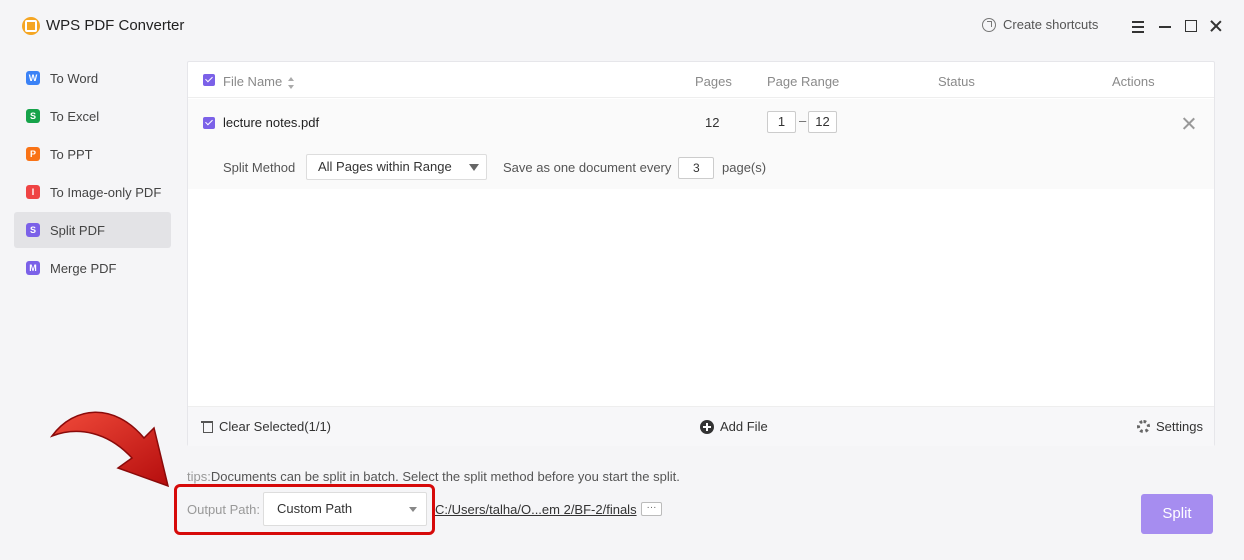  Describe the element at coordinates (651, 509) in the screenshot. I see `browse-button: ···` at that location.